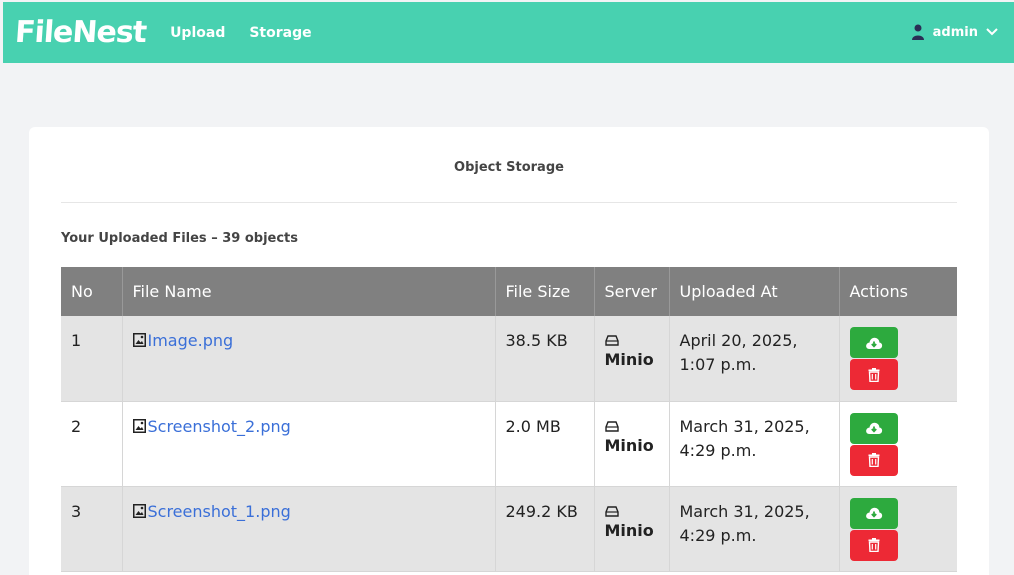 This screenshot has width=1014, height=575. I want to click on cell-no: 1, so click(91, 359).